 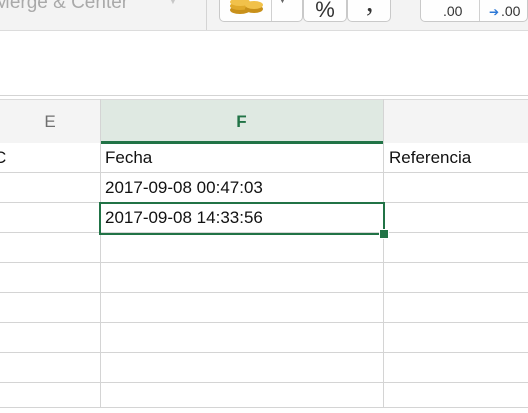 I want to click on column-header-e: E, so click(x=50, y=121).